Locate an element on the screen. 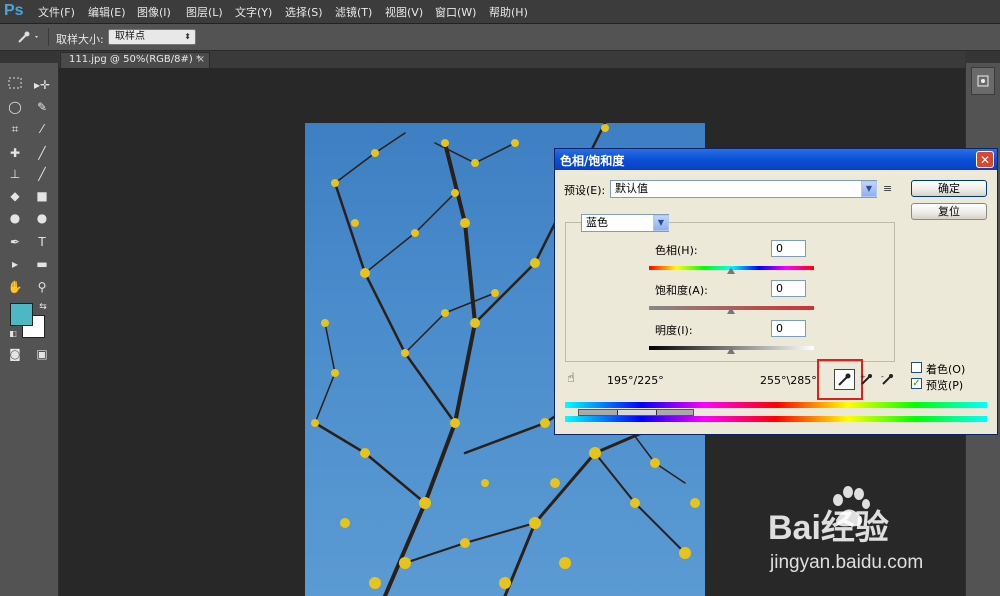 This screenshot has width=1000, height=596. close-tab-icon: × is located at coordinates (201, 60).